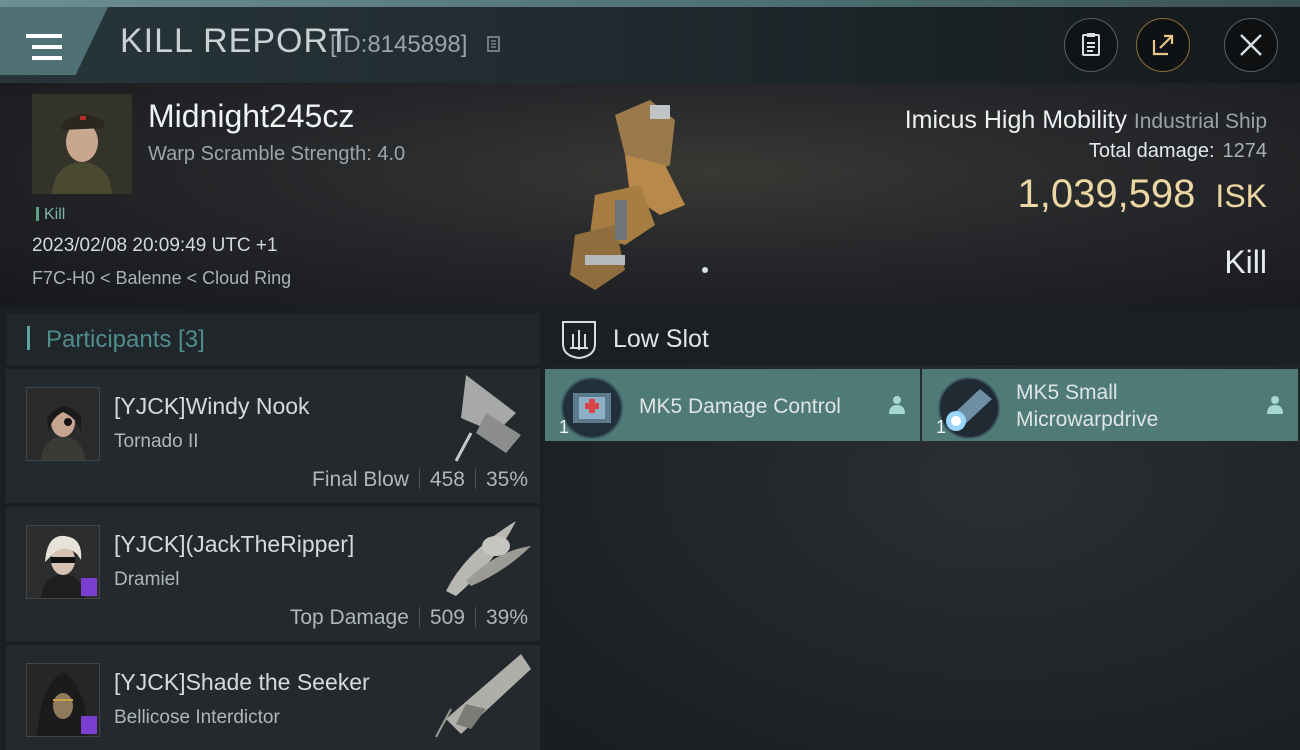 Image resolution: width=1300 pixels, height=750 pixels. What do you see at coordinates (447, 617) in the screenshot?
I see `participant-damage: 509` at bounding box center [447, 617].